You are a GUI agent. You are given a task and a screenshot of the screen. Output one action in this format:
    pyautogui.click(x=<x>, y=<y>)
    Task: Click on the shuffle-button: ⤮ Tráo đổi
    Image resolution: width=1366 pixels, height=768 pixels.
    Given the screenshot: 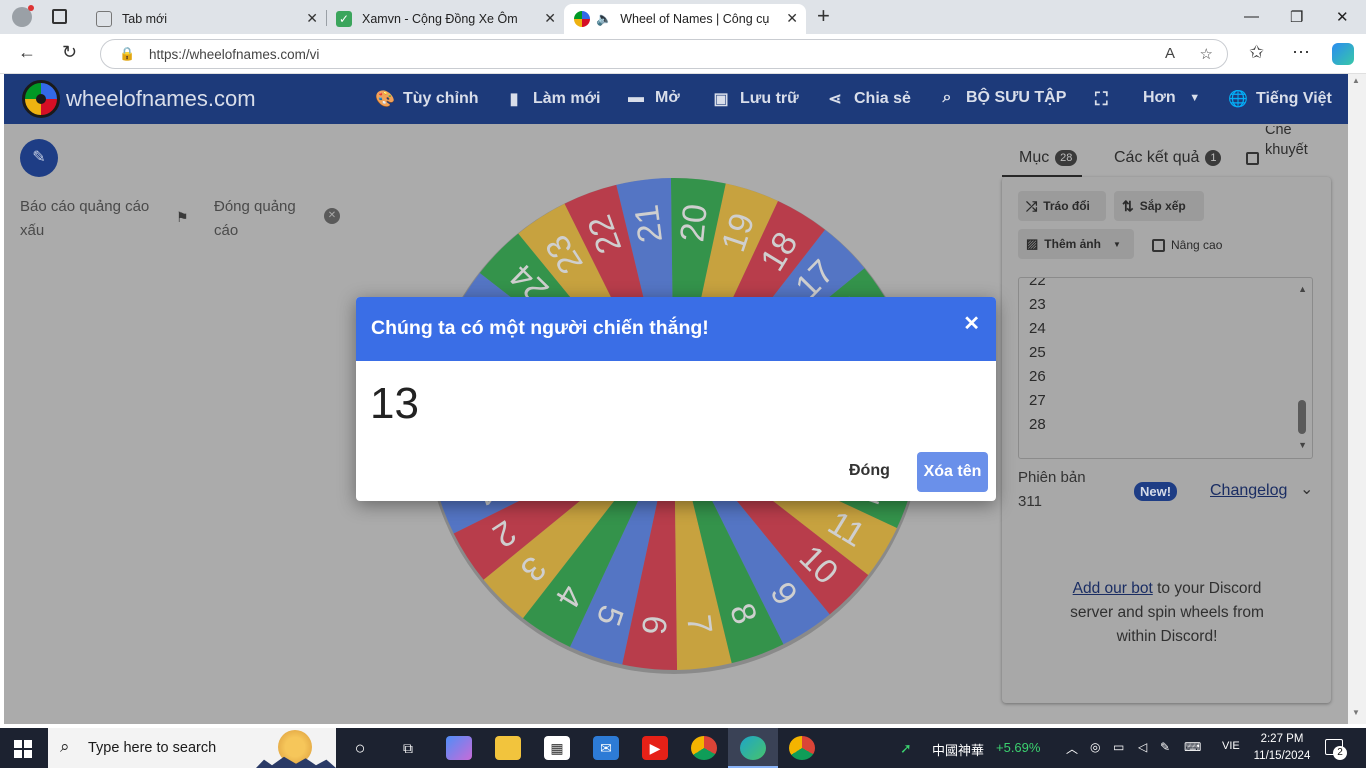 What is the action you would take?
    pyautogui.click(x=1062, y=206)
    